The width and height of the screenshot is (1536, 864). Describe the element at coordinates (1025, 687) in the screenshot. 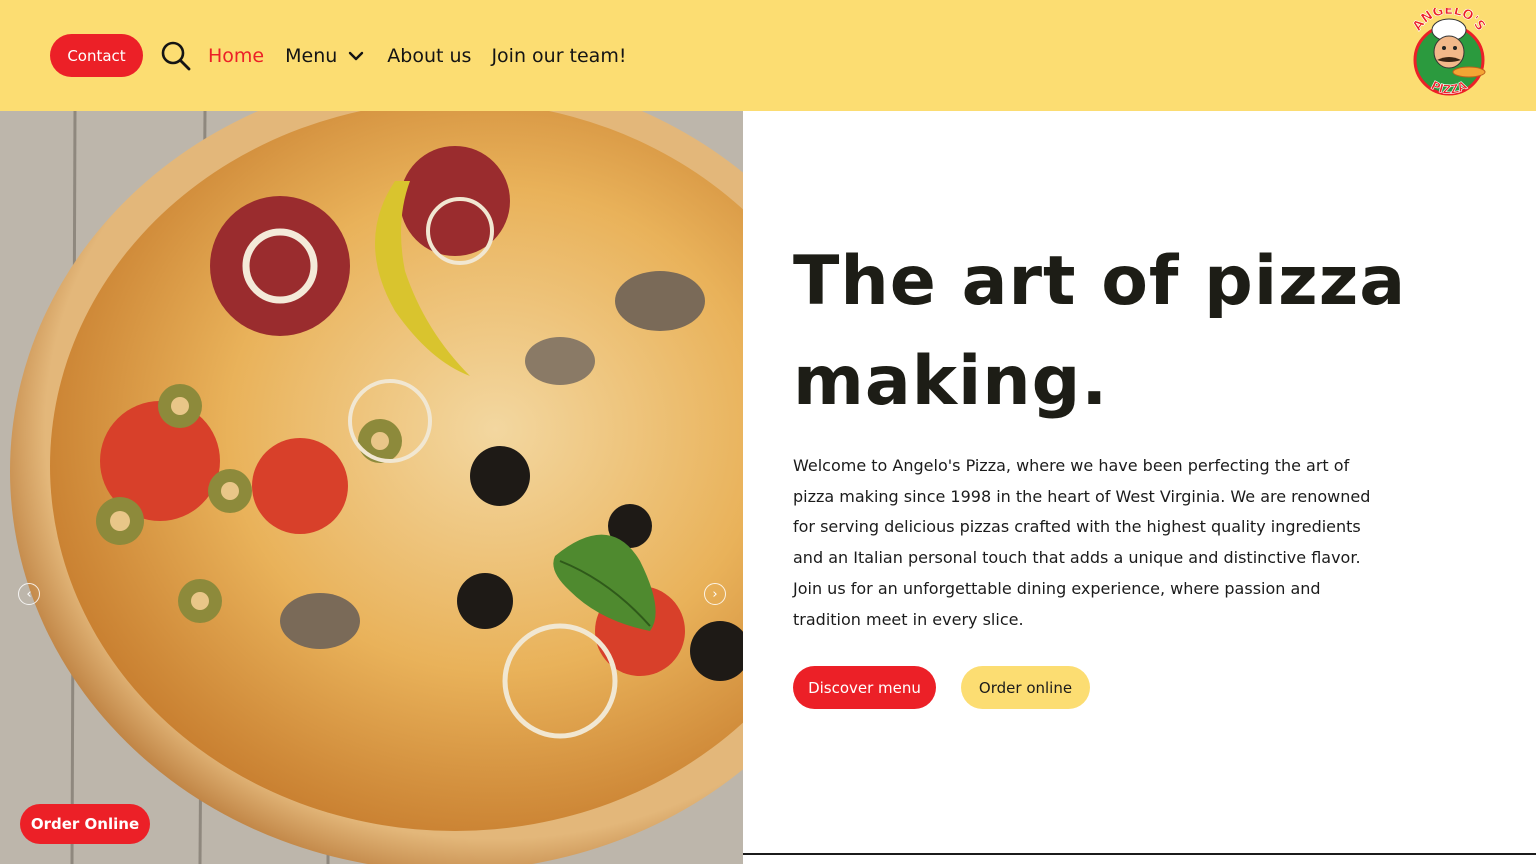

I see `order-online-button: Order online` at that location.